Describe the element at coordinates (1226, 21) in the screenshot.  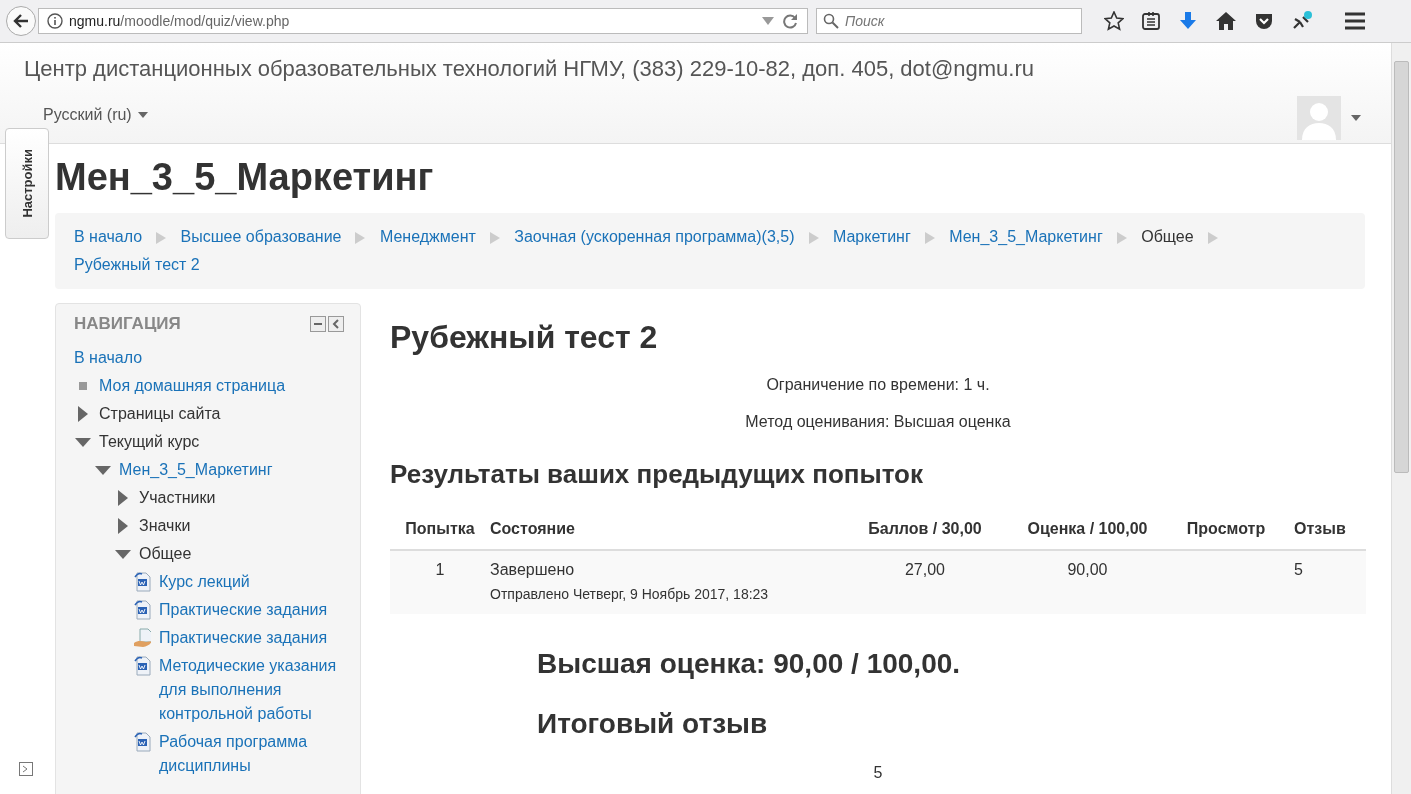
I see `home-icon` at that location.